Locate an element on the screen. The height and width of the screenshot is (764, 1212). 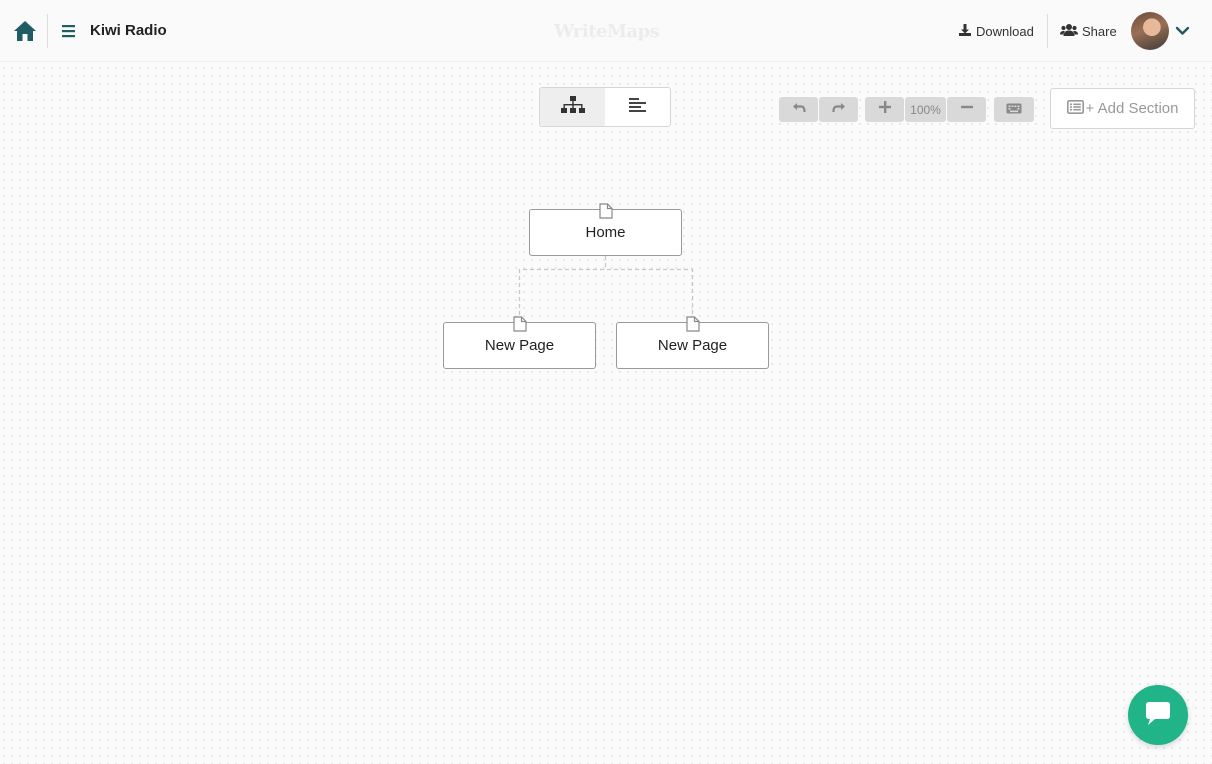
redo-icon is located at coordinates (839, 109).